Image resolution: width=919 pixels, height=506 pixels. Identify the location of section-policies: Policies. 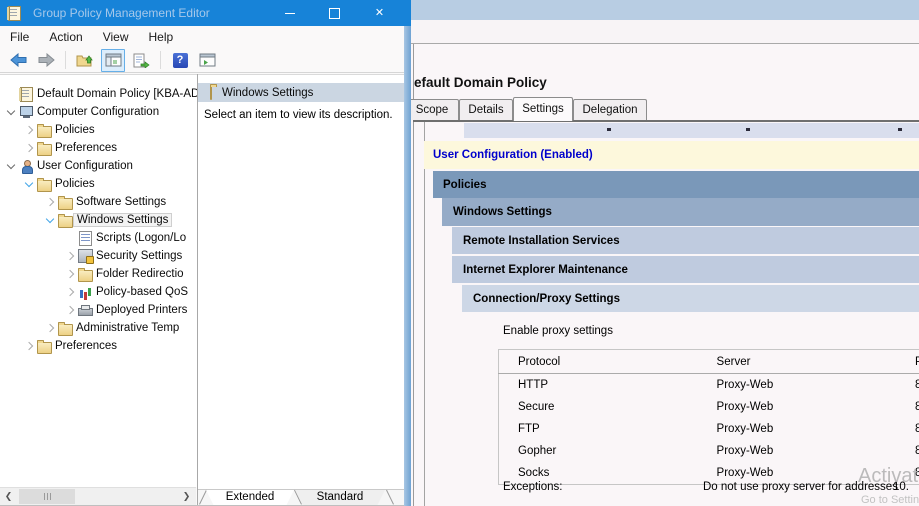
(676, 184).